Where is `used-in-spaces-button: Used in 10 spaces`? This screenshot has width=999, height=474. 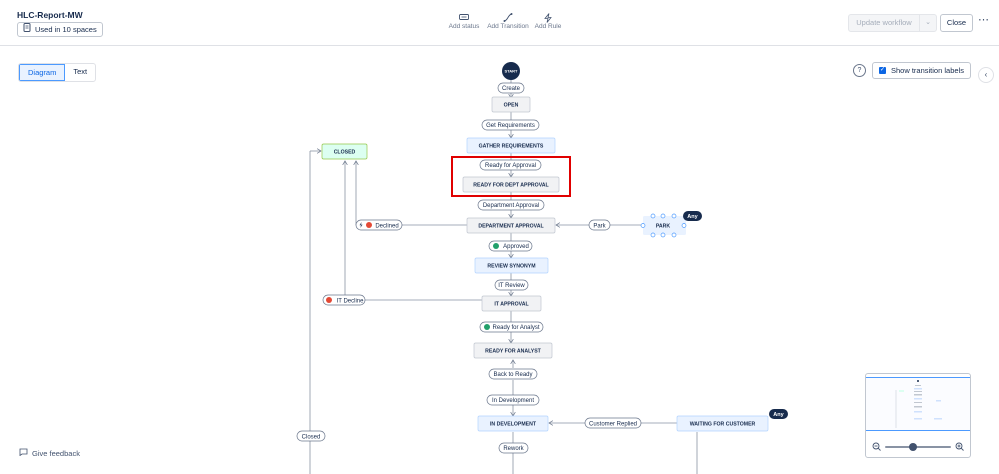 used-in-spaces-button: Used in 10 spaces is located at coordinates (60, 29).